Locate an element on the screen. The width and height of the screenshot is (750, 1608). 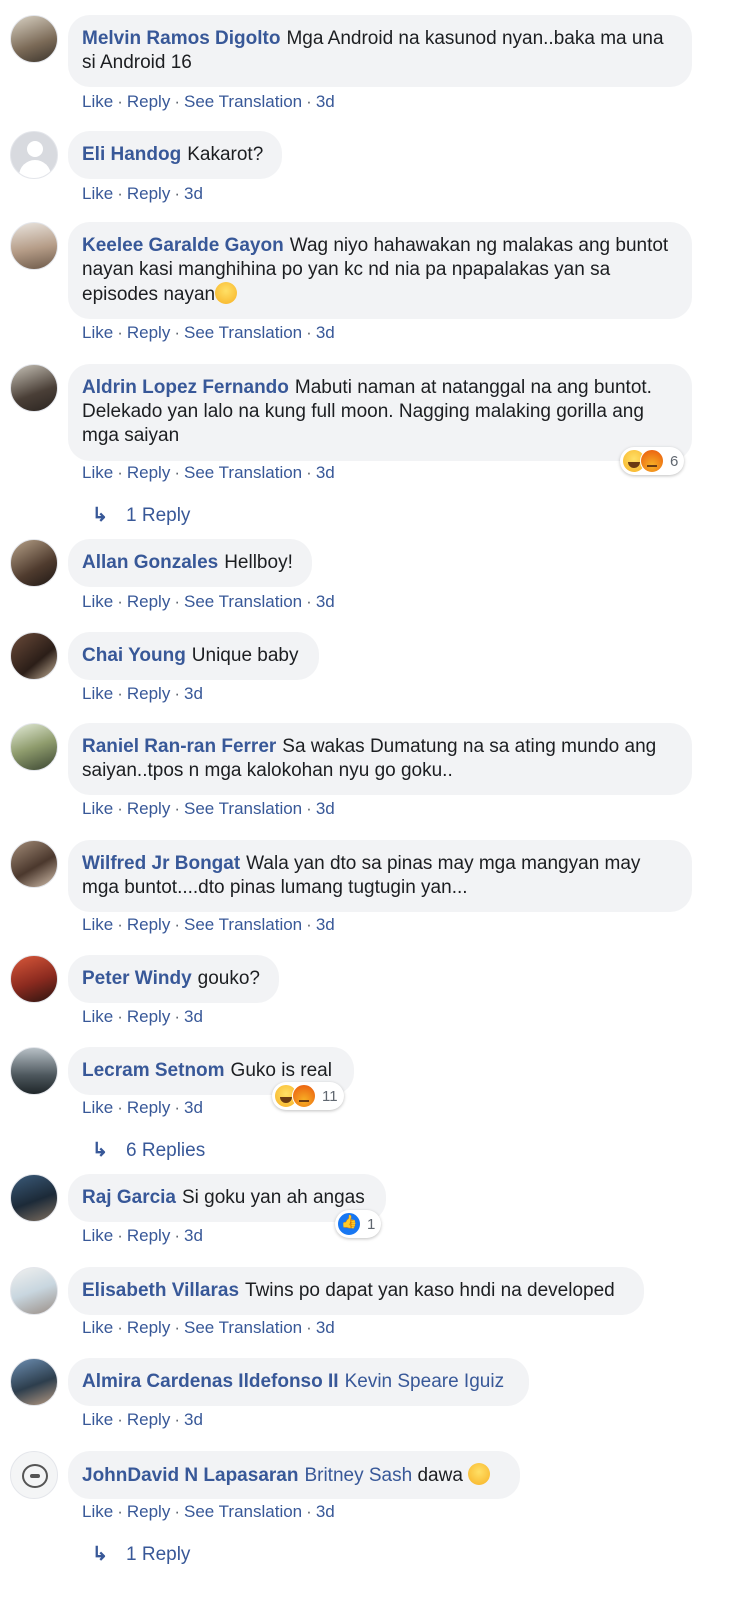
mention-link: Kevin Speare Iguiz is located at coordinates (425, 1381).